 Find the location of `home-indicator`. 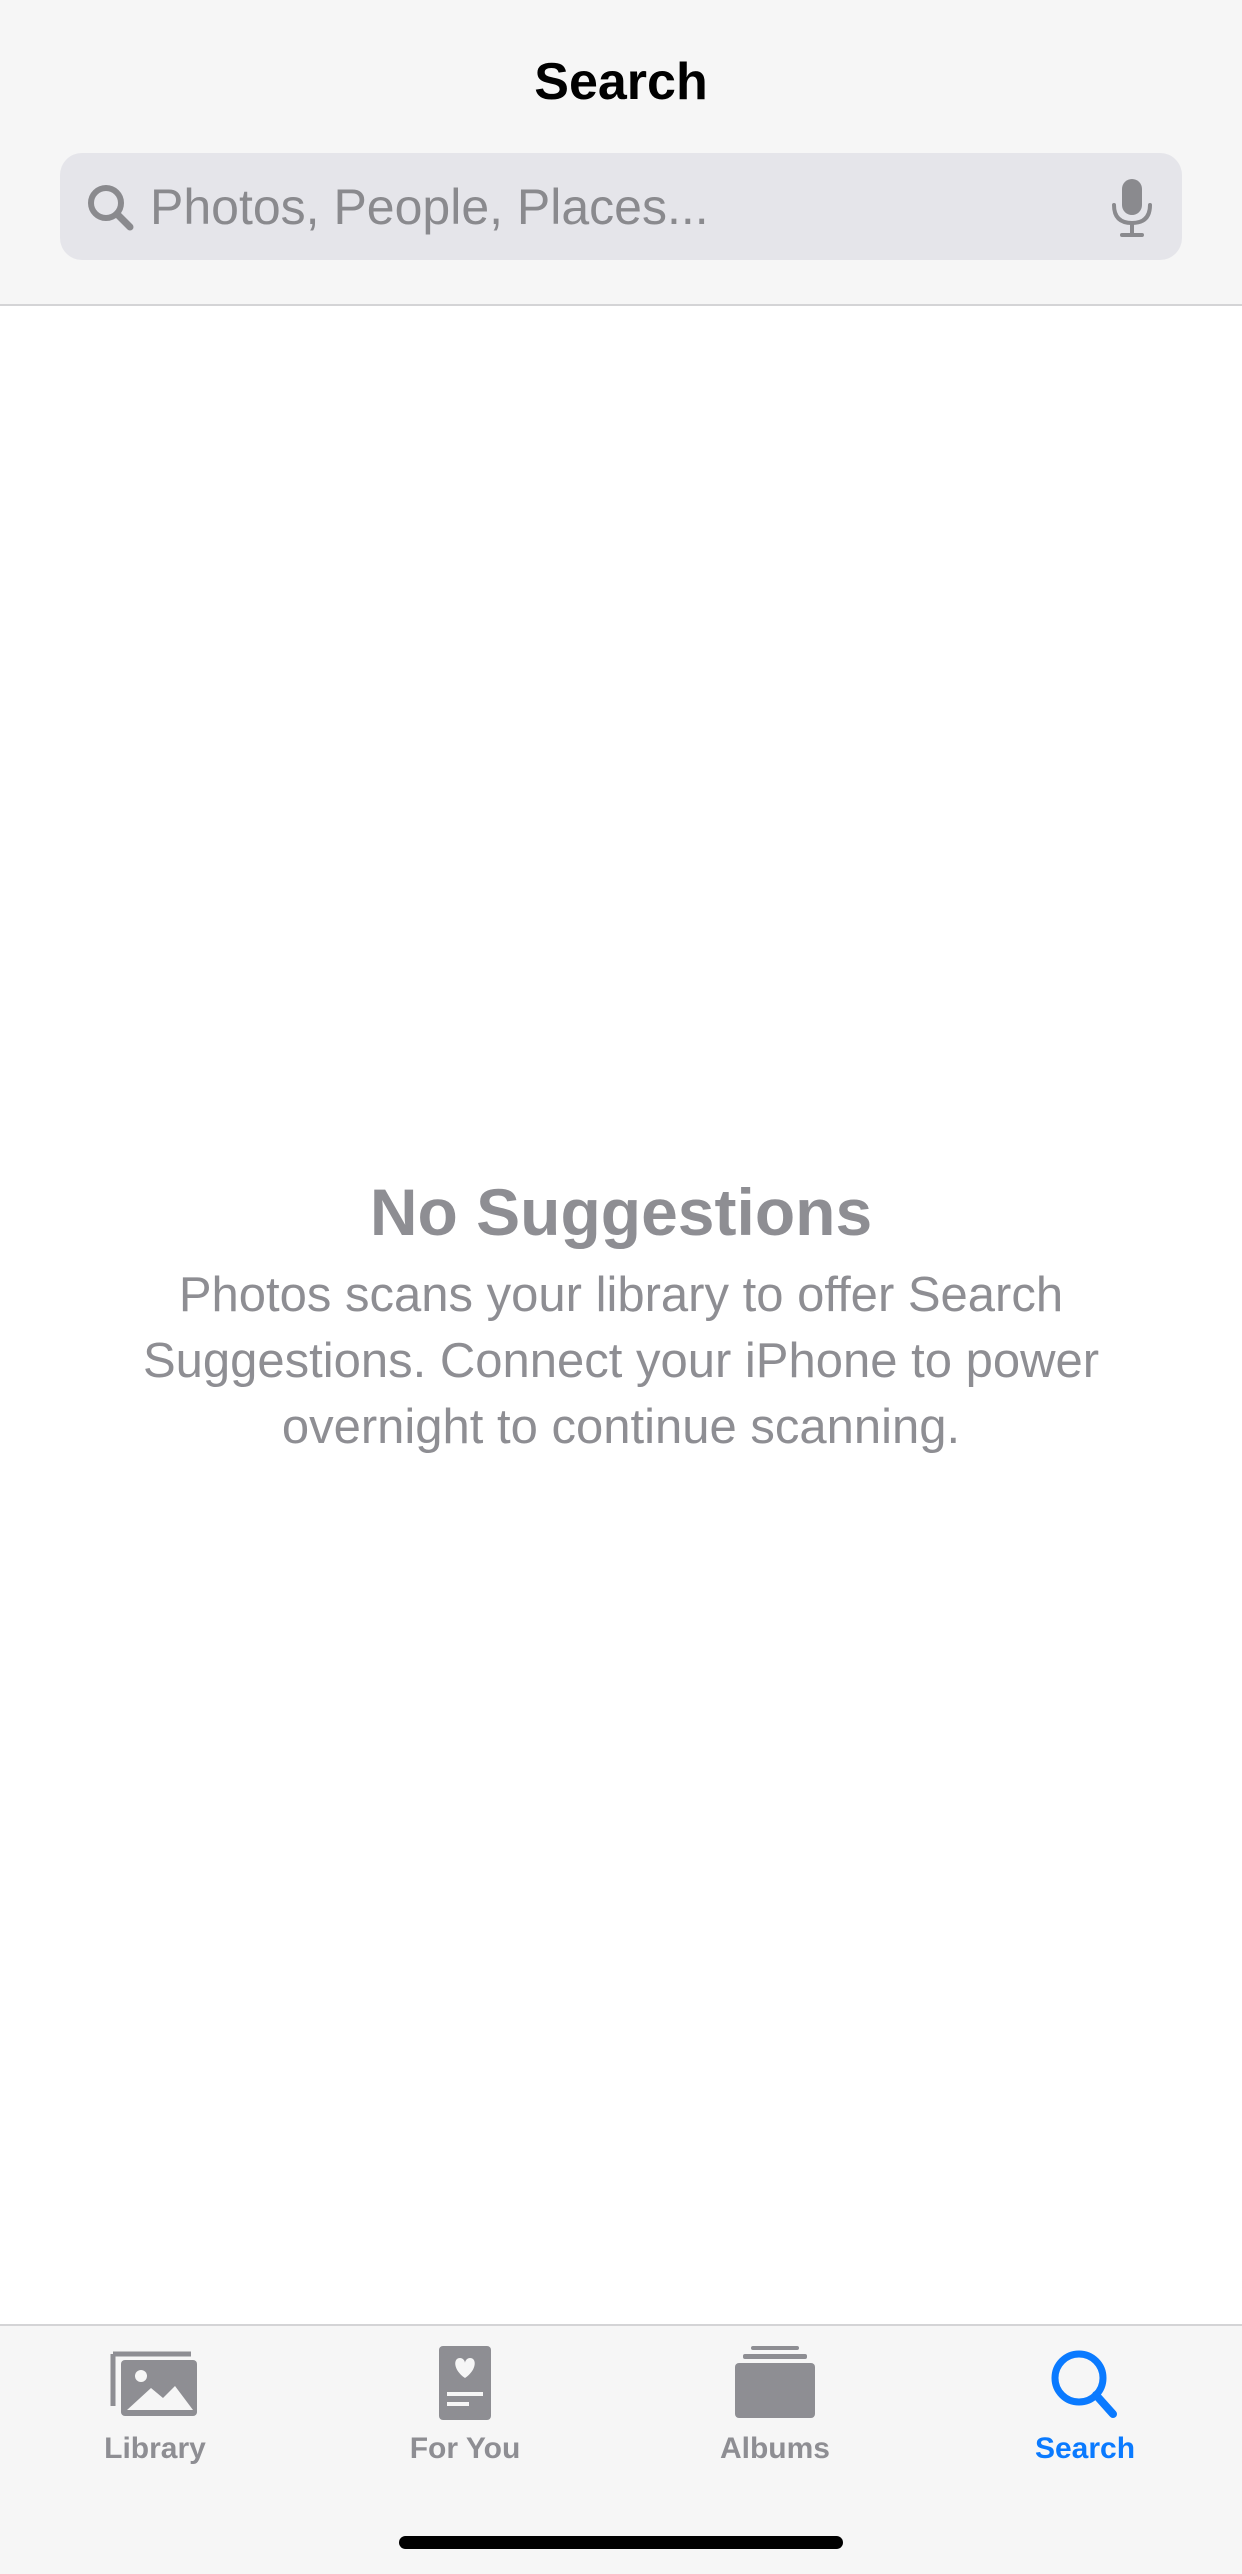

home-indicator is located at coordinates (621, 2542).